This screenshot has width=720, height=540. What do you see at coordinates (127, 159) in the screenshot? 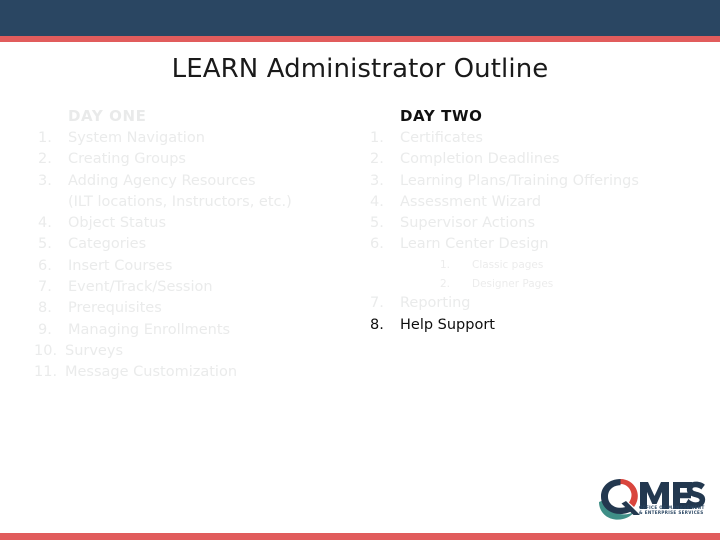
I see `list-item-label: Creating Groups` at bounding box center [127, 159].